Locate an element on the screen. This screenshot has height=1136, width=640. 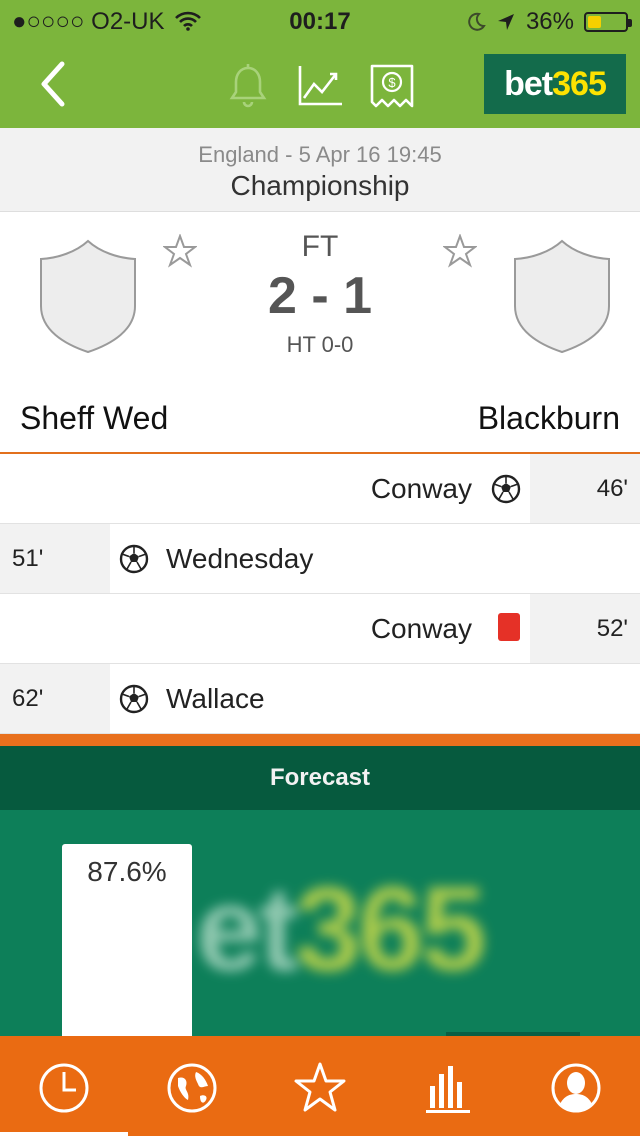
event-row: Conway 46' is located at coordinates (320, 489).